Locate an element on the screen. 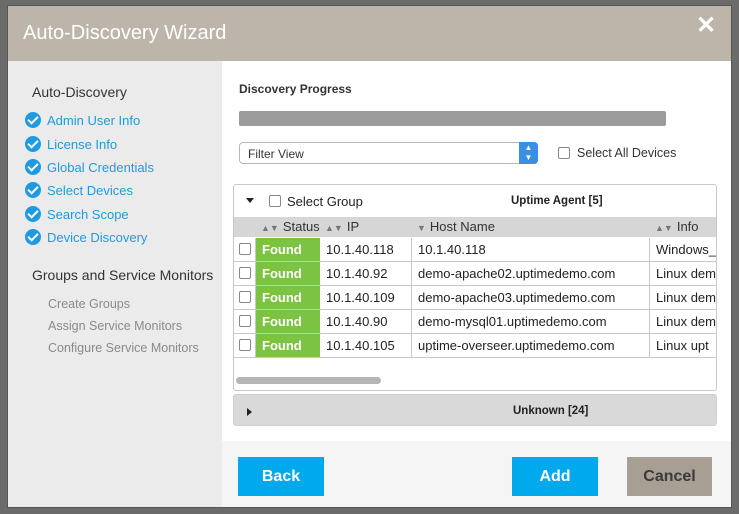 The image size is (739, 514). select-group-checkbox is located at coordinates (275, 201).